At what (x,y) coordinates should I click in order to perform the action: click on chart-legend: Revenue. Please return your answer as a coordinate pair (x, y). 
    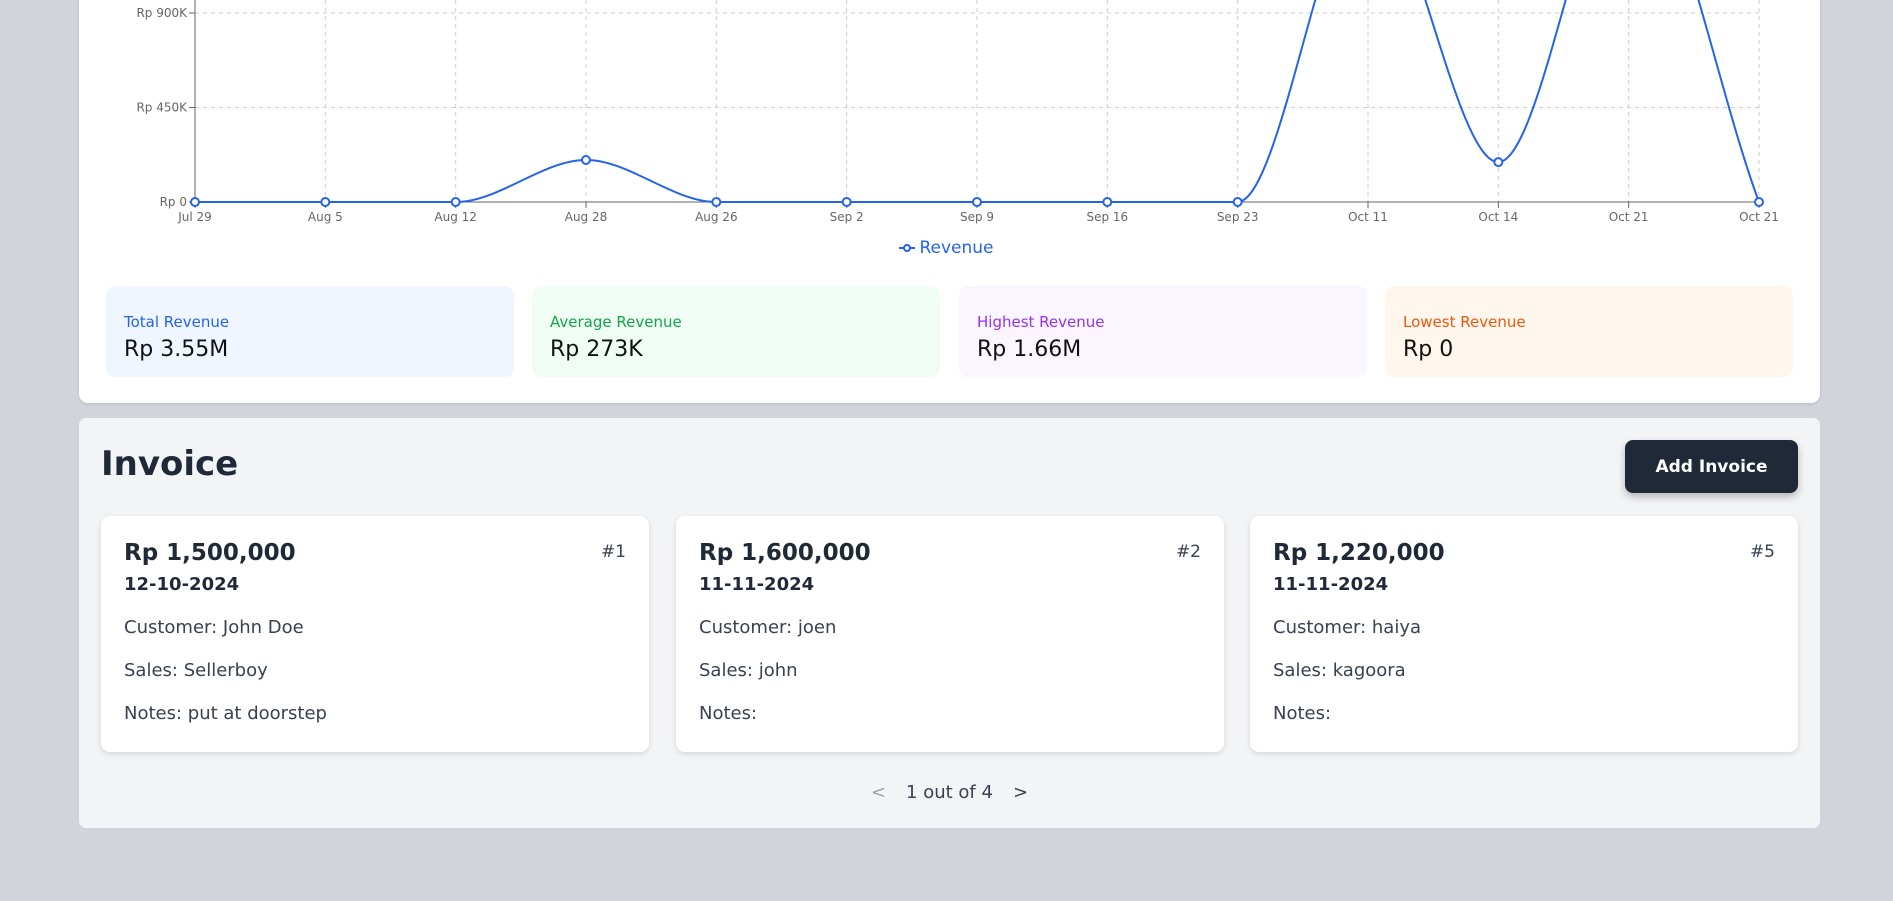
    Looking at the image, I should click on (946, 248).